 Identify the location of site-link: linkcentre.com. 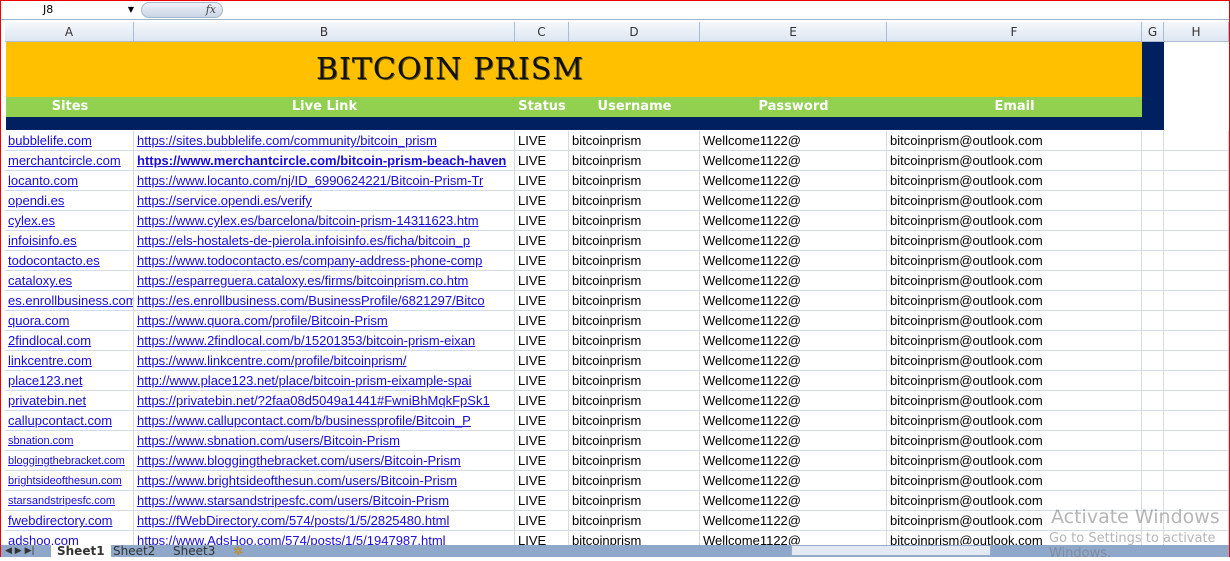
(69, 361).